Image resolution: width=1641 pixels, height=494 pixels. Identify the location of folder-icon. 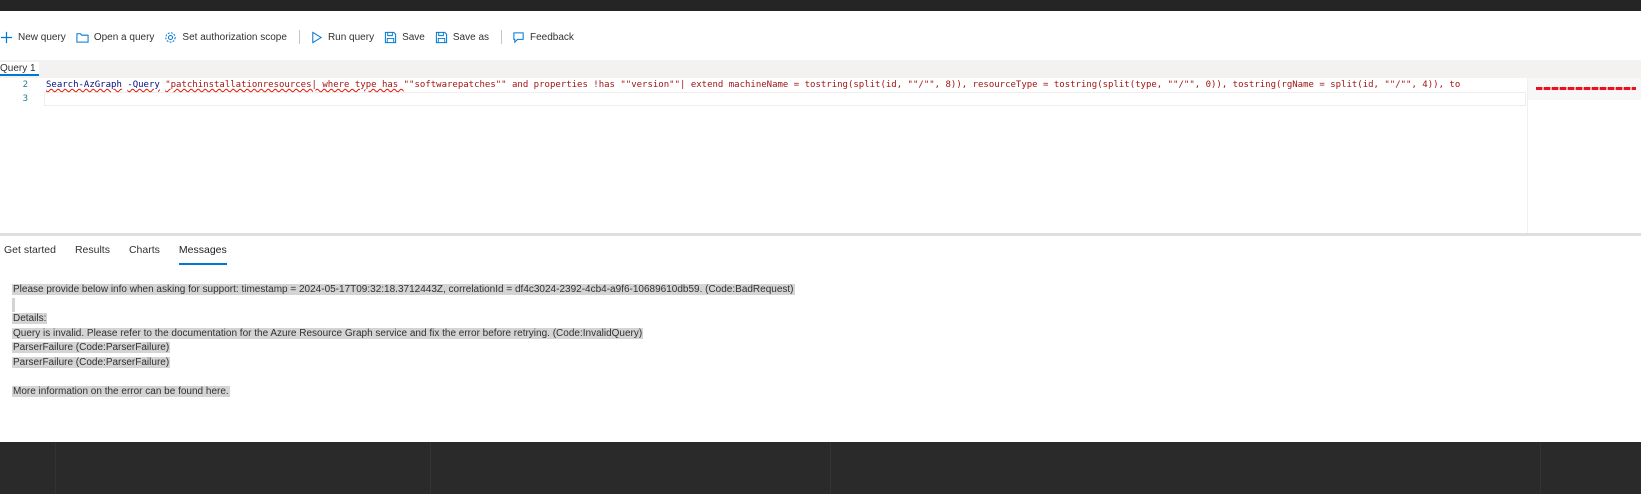
(82, 37).